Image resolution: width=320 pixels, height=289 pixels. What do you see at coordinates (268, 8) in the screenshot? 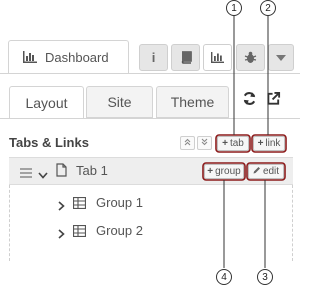
I see `callout-2: 2` at bounding box center [268, 8].